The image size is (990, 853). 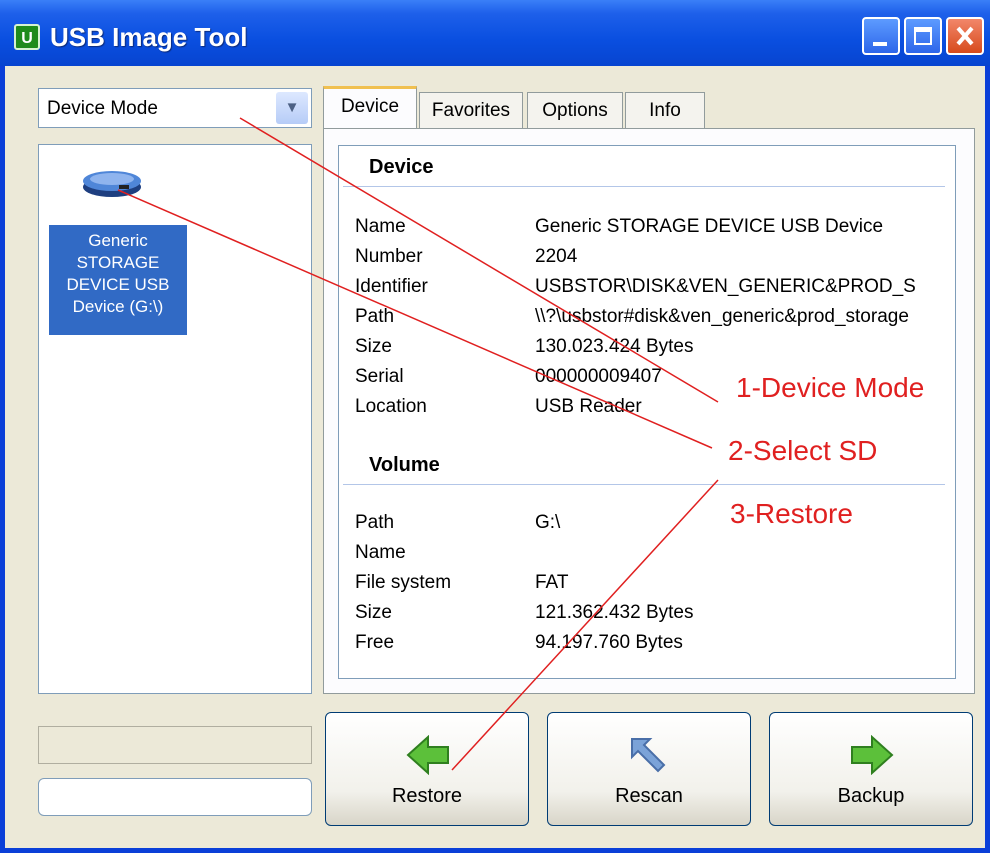 What do you see at coordinates (803, 451) in the screenshot?
I see `annotation-select-sd: 2-Select SD` at bounding box center [803, 451].